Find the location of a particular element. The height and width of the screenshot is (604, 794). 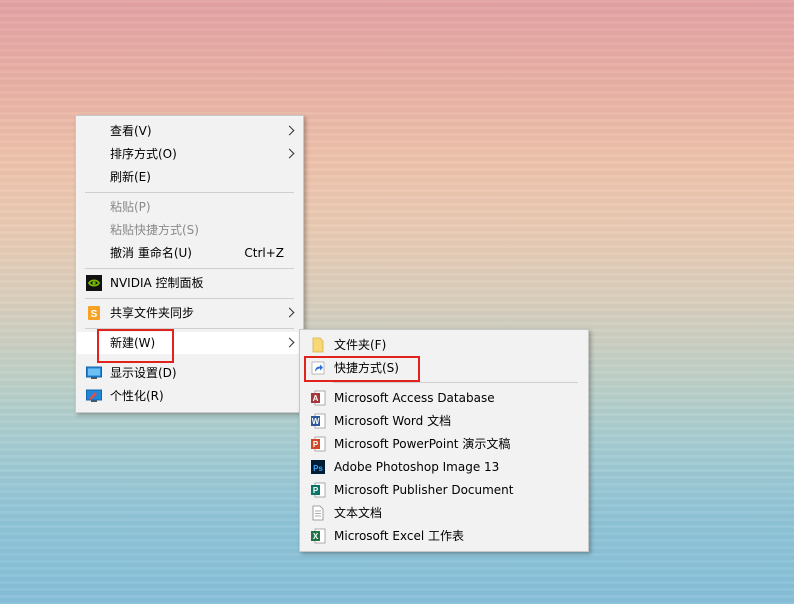

menu-item-label: 显示设置(D) is located at coordinates (143, 373).